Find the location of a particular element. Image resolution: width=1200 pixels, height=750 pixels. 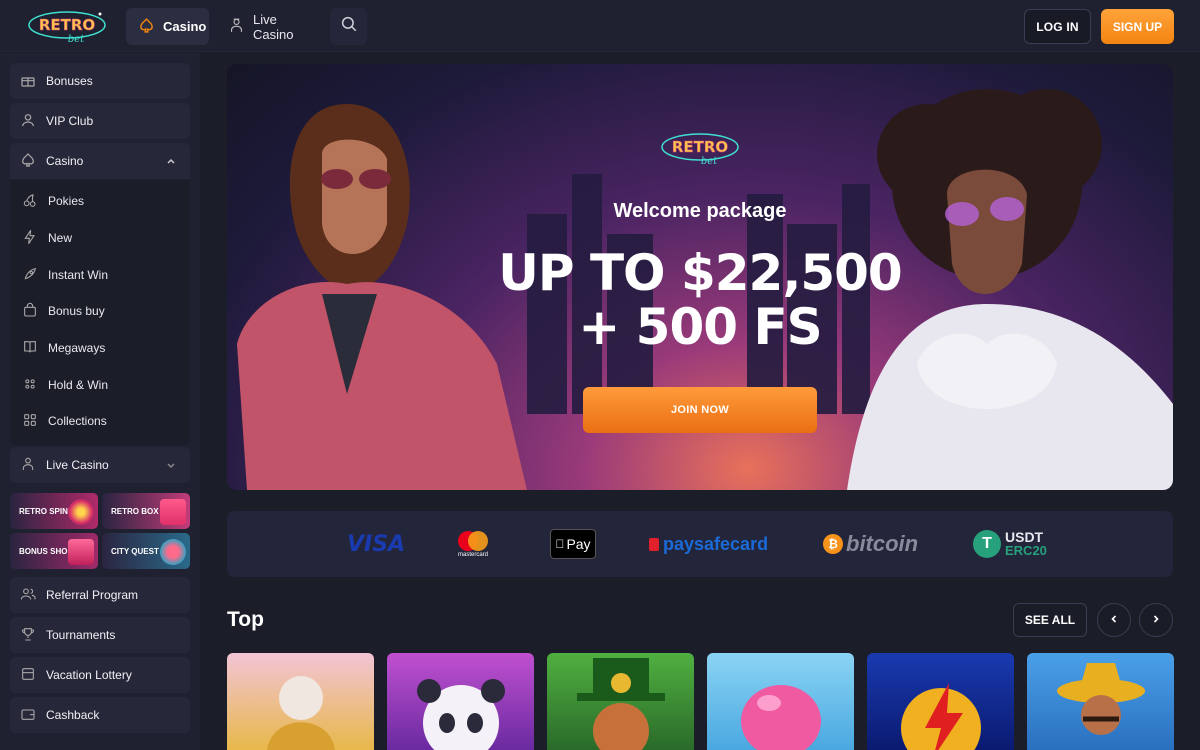

login-button: LOG IN is located at coordinates (1057, 26).